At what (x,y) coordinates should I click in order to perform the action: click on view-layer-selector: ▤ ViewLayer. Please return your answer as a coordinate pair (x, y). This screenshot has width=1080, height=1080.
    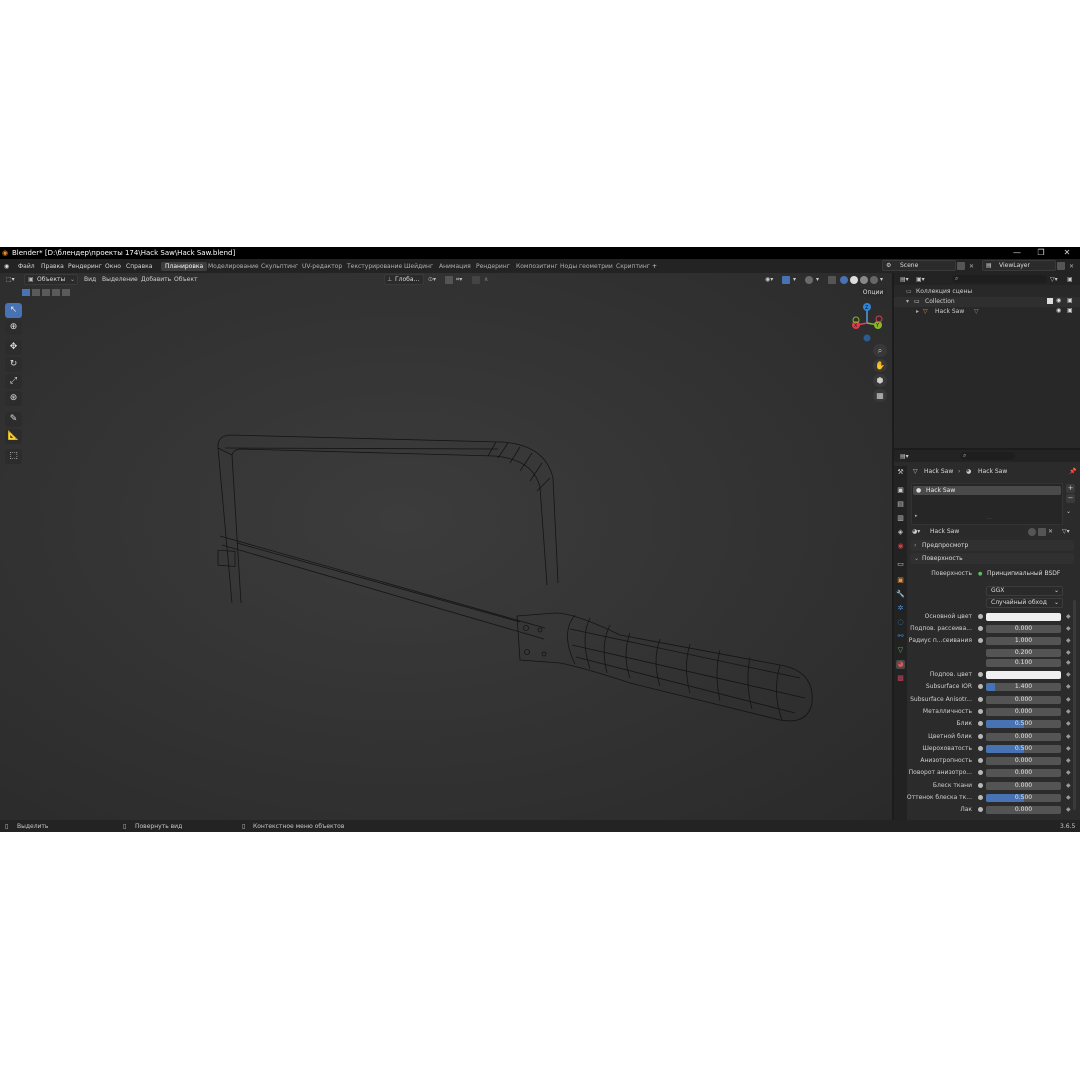
    Looking at the image, I should click on (1019, 265).